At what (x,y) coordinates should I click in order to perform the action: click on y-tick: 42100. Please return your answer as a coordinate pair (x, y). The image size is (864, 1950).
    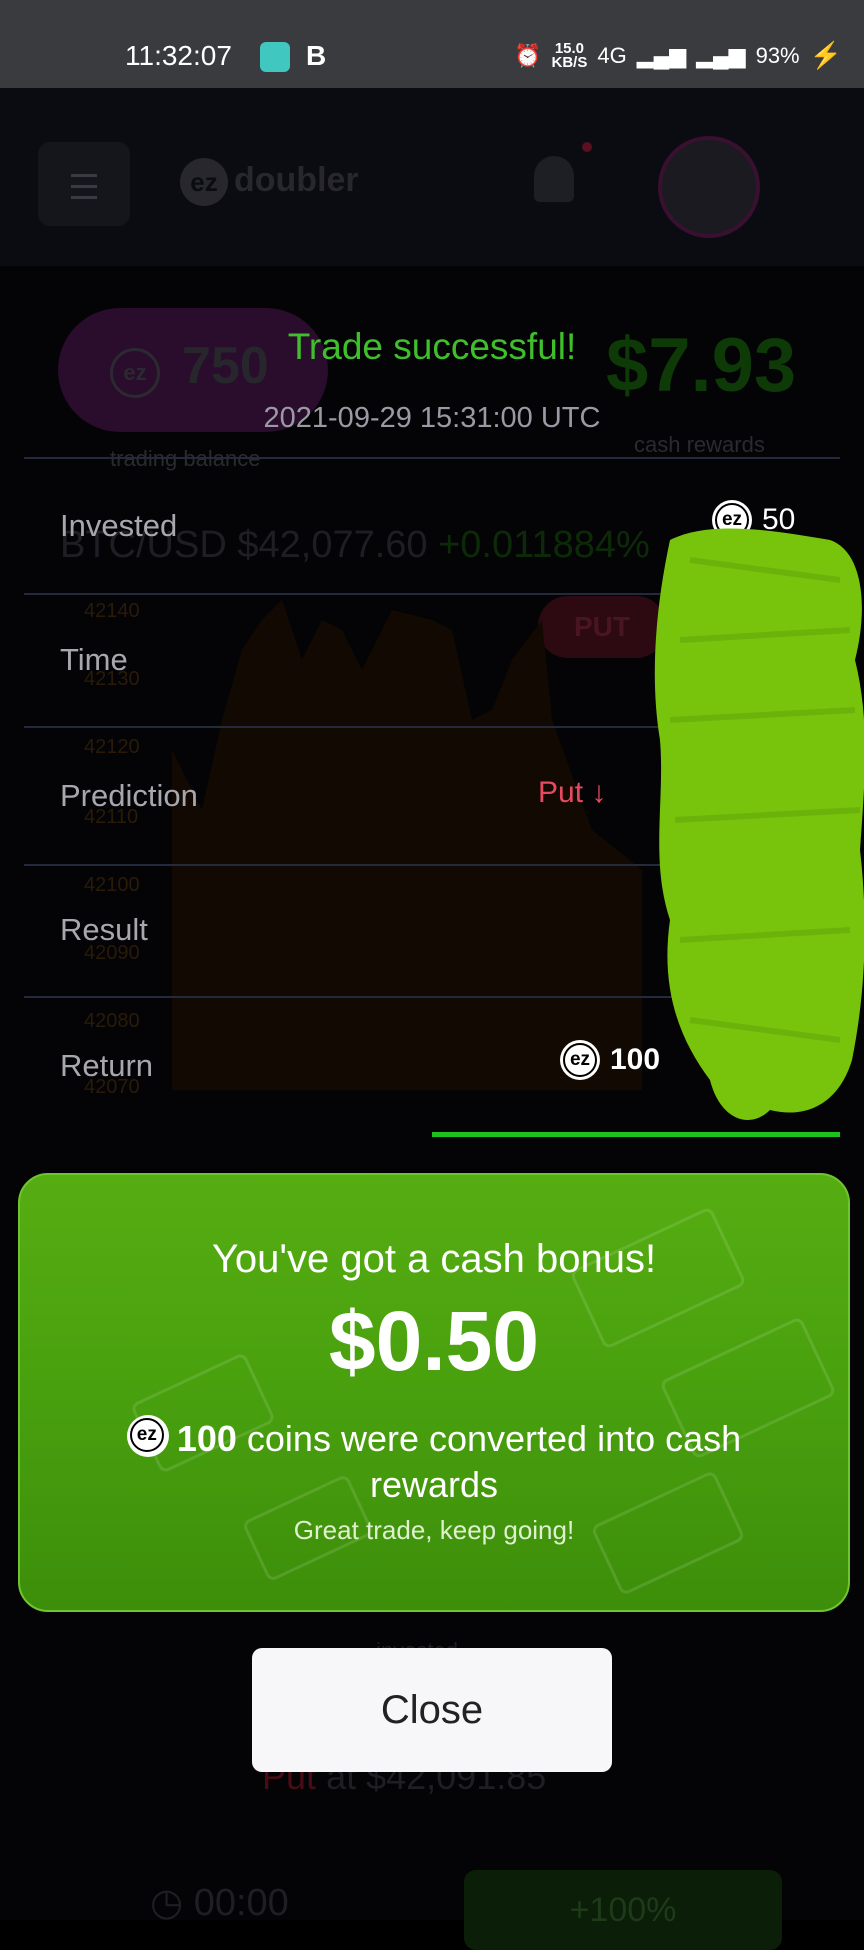
    Looking at the image, I should click on (112, 885).